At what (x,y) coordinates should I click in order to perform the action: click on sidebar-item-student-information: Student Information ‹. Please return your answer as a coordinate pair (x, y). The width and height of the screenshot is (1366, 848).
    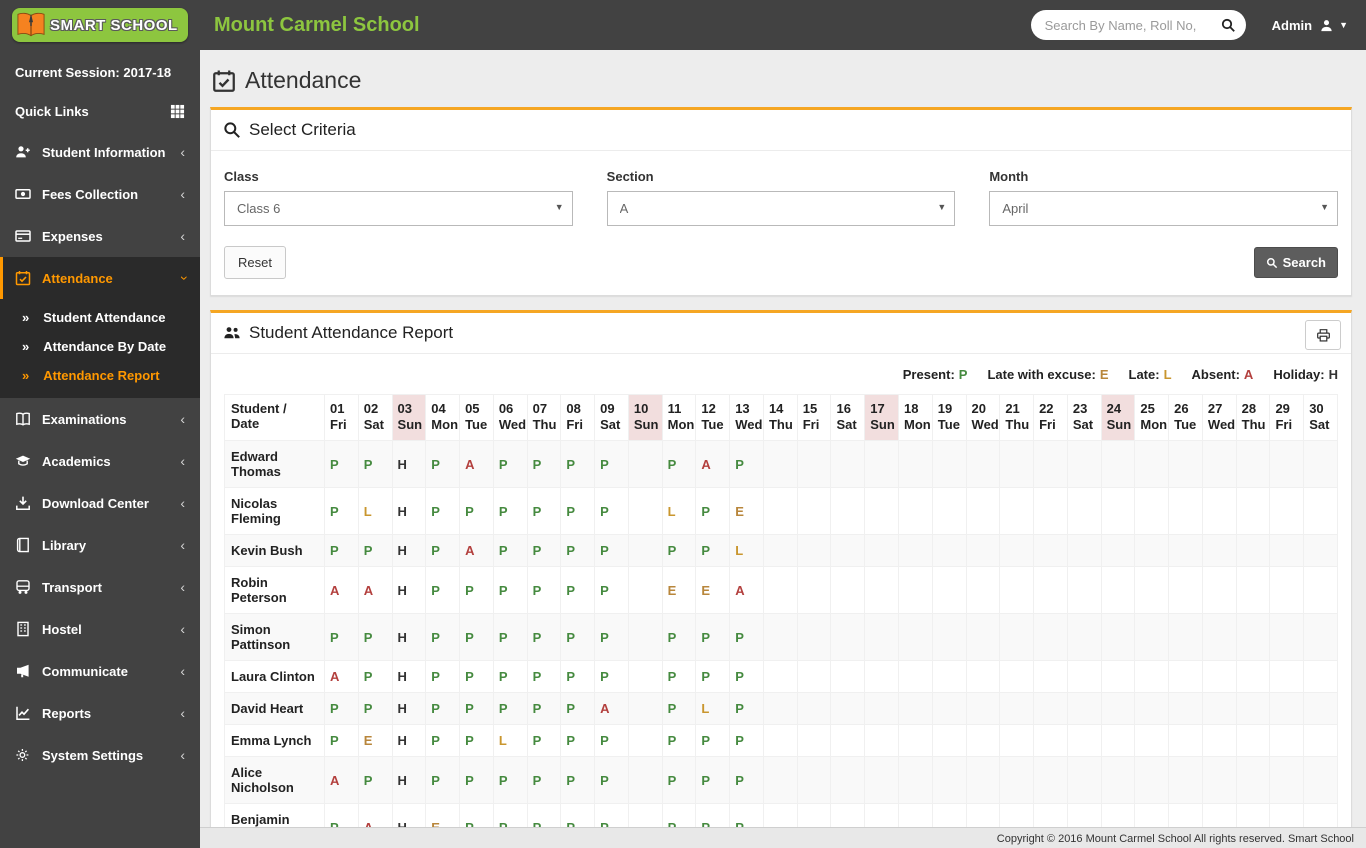
    Looking at the image, I should click on (100, 152).